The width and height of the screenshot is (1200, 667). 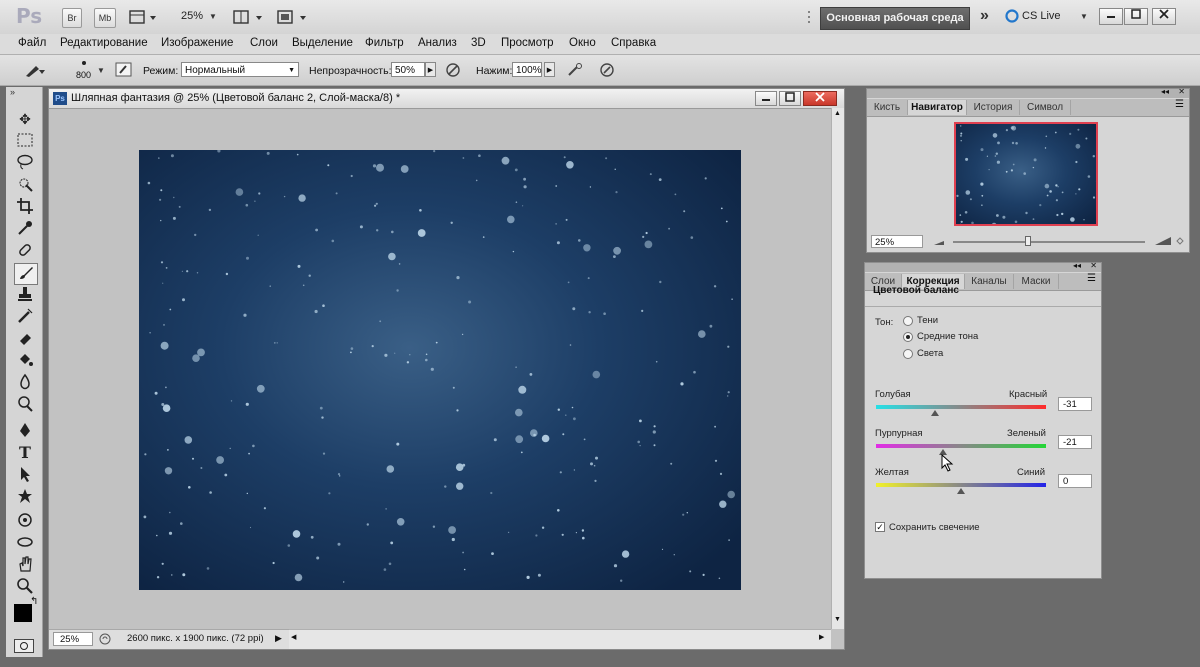 What do you see at coordinates (32, 43) in the screenshot?
I see `menu-file: Файл` at bounding box center [32, 43].